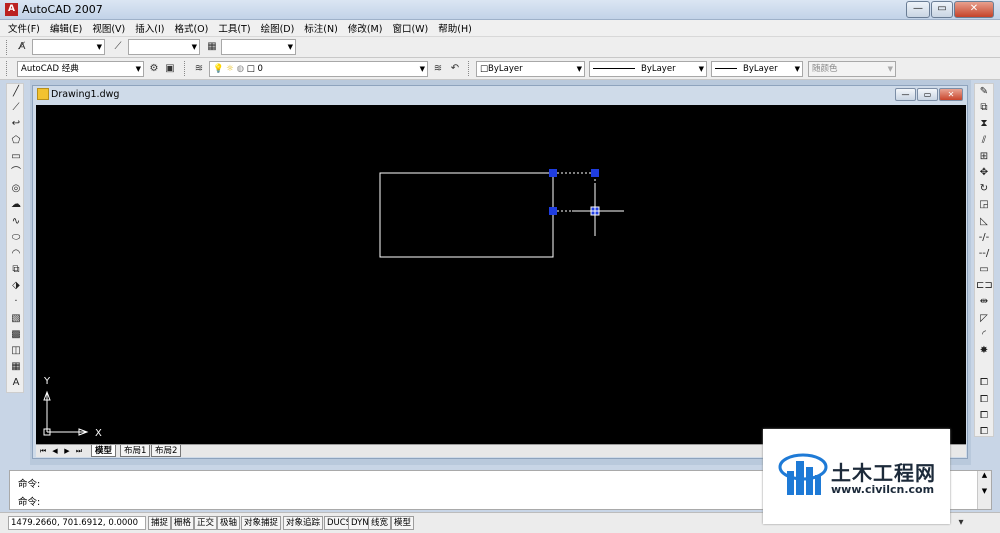 The height and width of the screenshot is (533, 1000). What do you see at coordinates (365, 28) in the screenshot?
I see `menu-modify: 修改(M)` at bounding box center [365, 28].